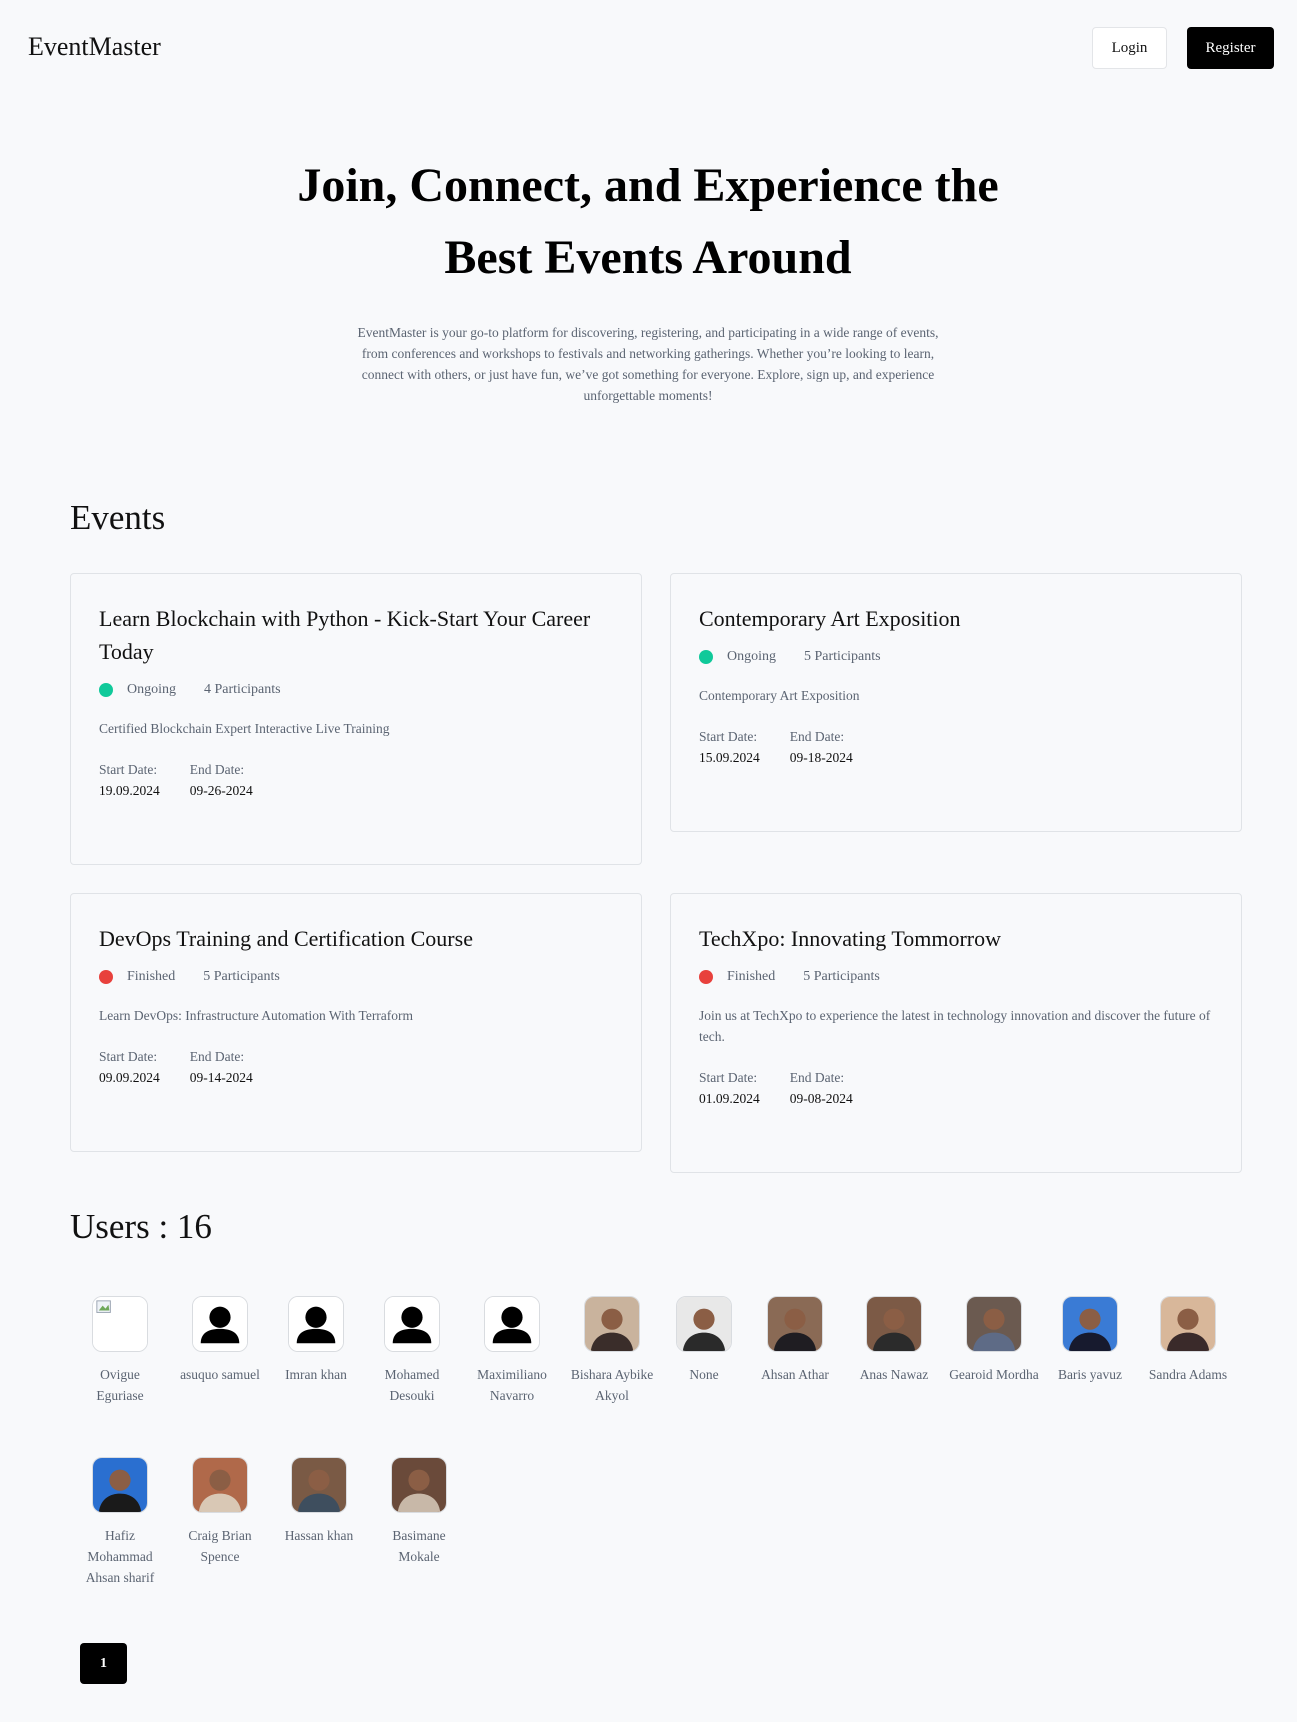  I want to click on user-item: Ovigue Eguriase, so click(120, 1351).